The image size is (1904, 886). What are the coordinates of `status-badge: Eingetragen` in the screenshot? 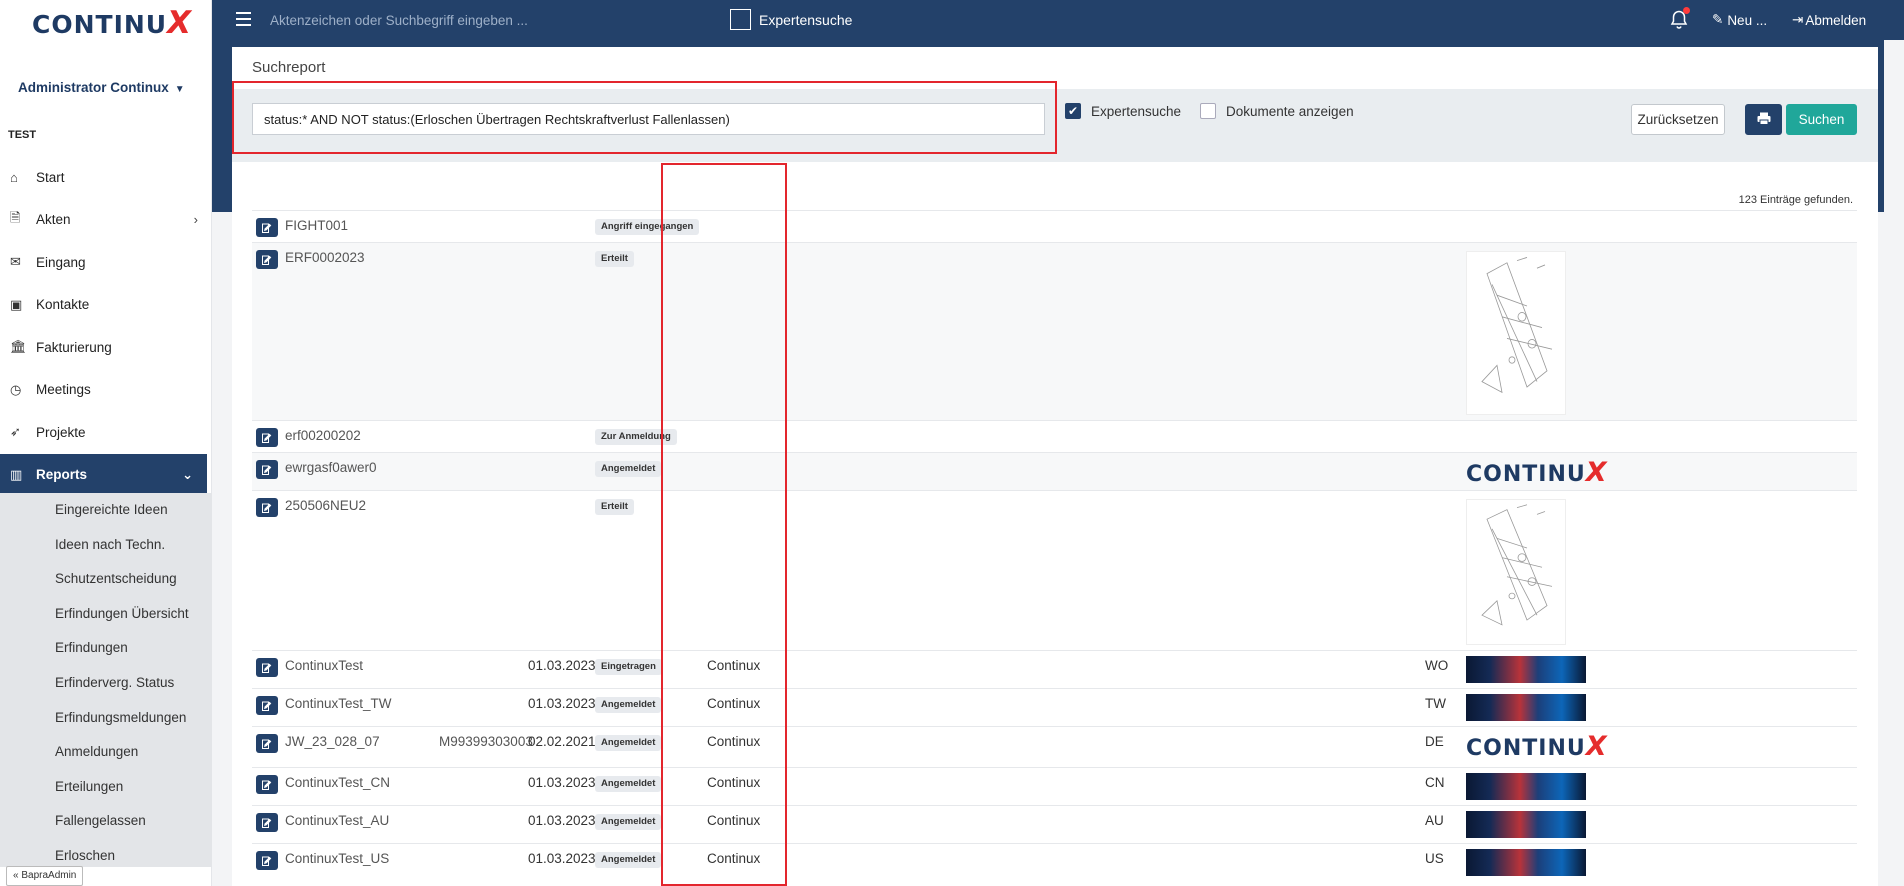 It's located at (628, 667).